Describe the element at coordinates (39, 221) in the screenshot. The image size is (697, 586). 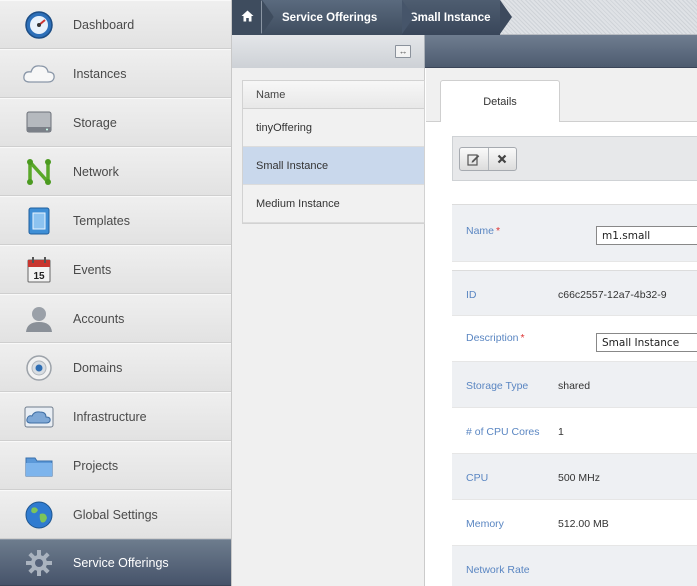
I see `templates-icon` at that location.